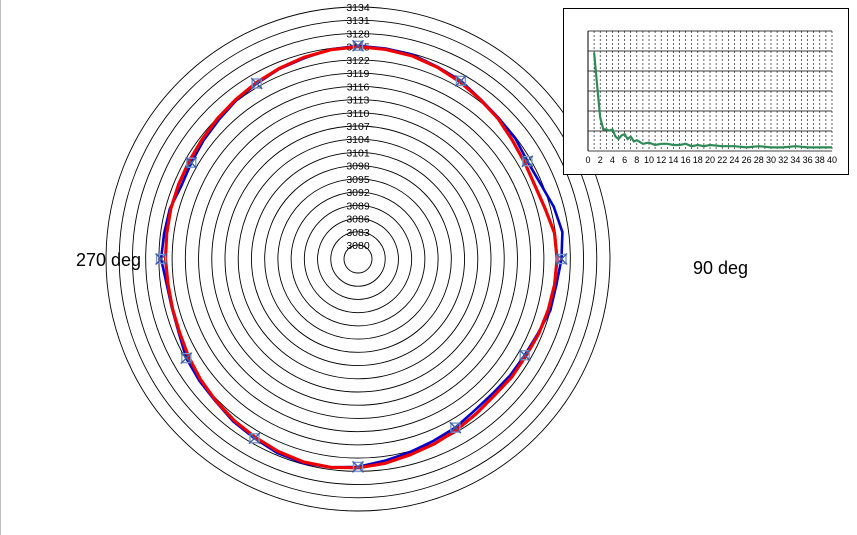  Describe the element at coordinates (649, 160) in the screenshot. I see `inset-x-tick-label: 10` at that location.